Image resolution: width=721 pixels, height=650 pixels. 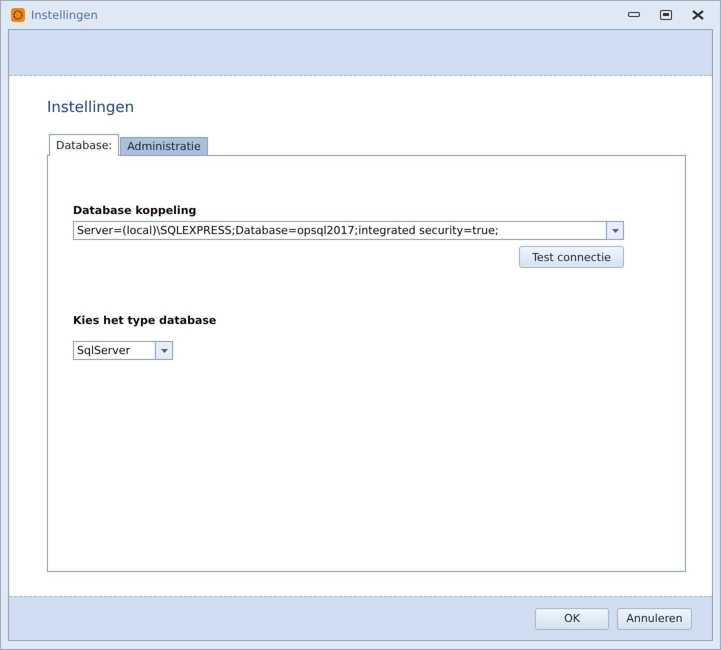 What do you see at coordinates (572, 619) in the screenshot?
I see `ok-button: OK` at bounding box center [572, 619].